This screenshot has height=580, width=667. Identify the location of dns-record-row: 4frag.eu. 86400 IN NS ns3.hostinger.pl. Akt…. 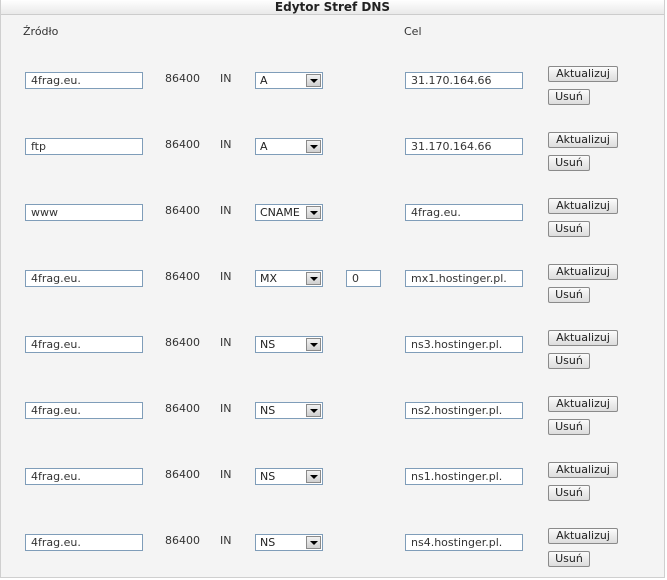
(332, 349).